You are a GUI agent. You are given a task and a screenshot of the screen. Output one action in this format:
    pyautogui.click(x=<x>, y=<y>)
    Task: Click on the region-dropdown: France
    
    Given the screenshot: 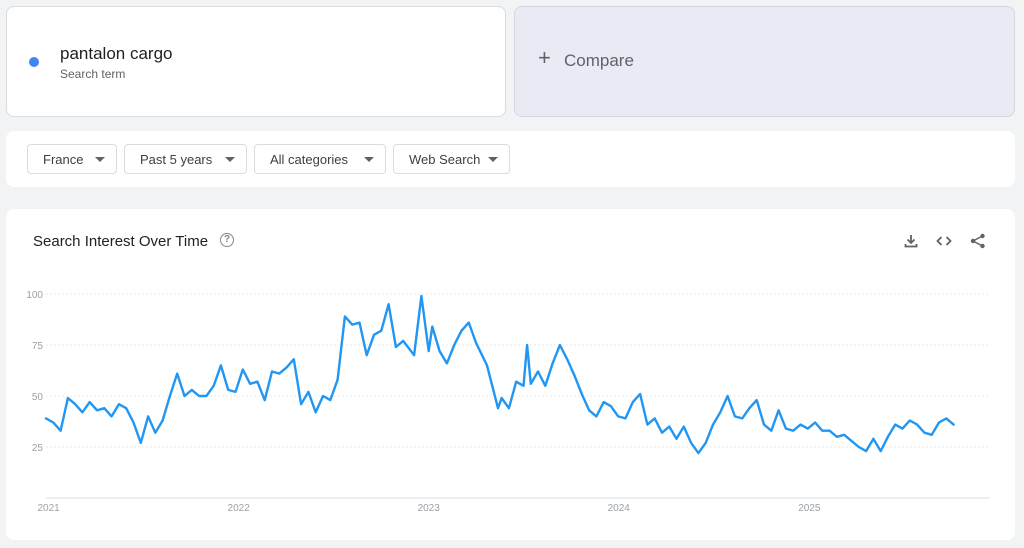 What is the action you would take?
    pyautogui.click(x=72, y=159)
    